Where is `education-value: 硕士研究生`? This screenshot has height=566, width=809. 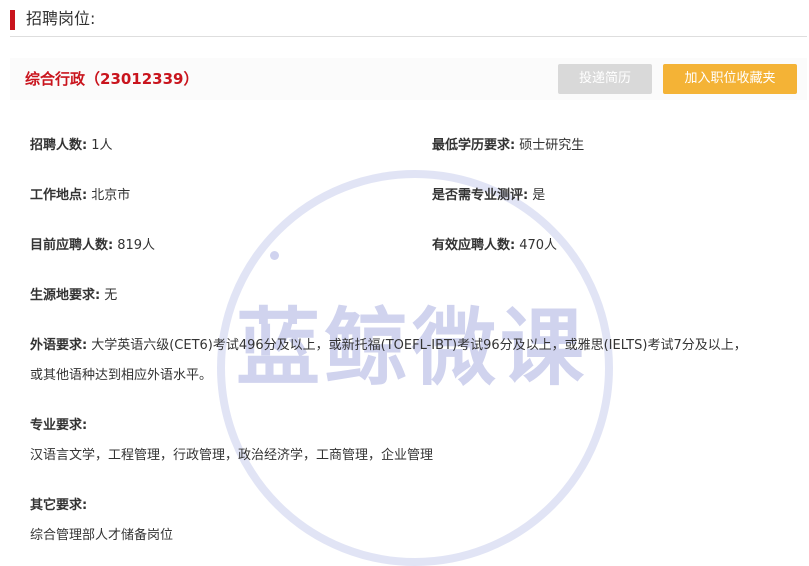 education-value: 硕士研究生 is located at coordinates (552, 145).